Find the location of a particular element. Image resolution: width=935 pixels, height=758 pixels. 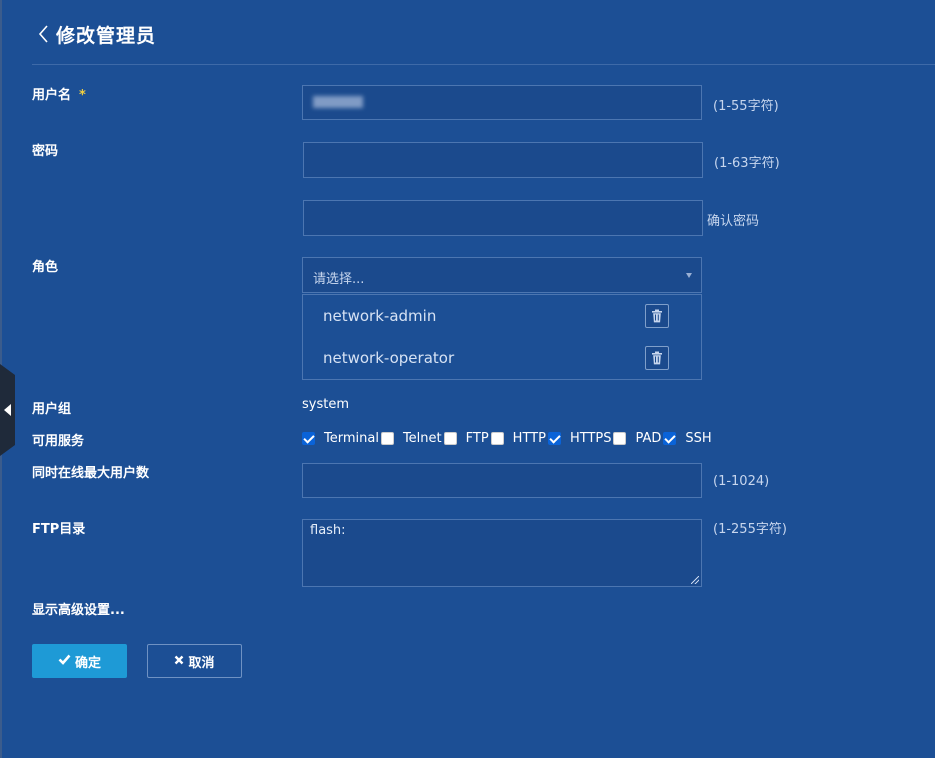

required-mark: * is located at coordinates (82, 95).